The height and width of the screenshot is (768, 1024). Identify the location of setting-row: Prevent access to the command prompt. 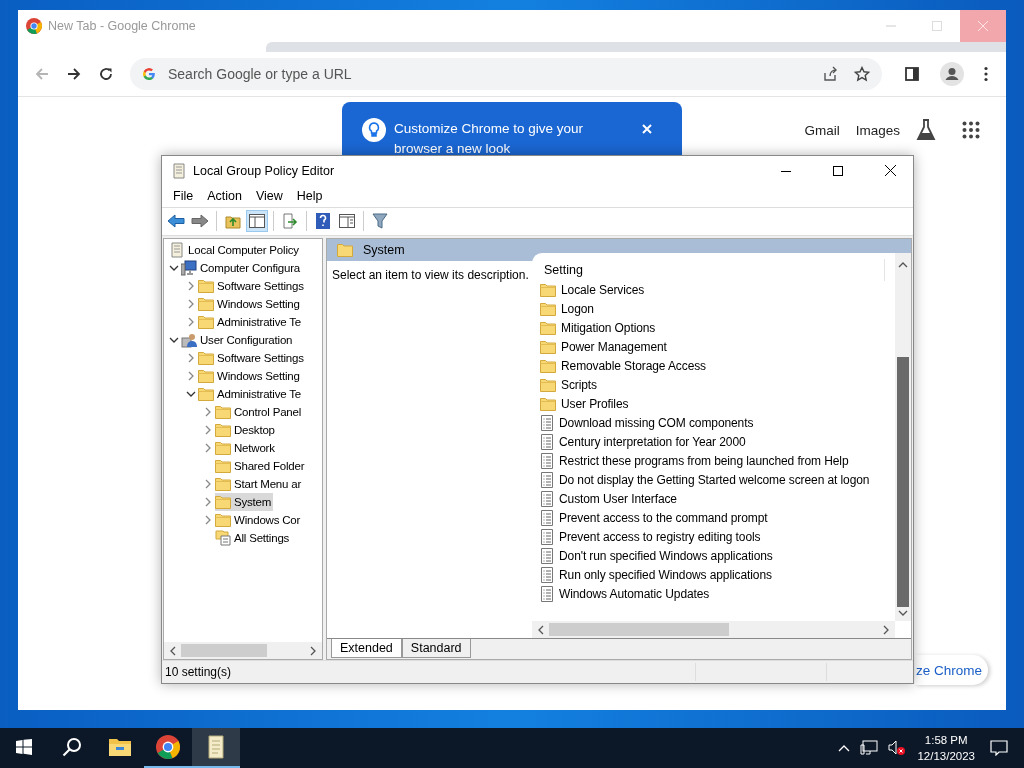
(717, 518).